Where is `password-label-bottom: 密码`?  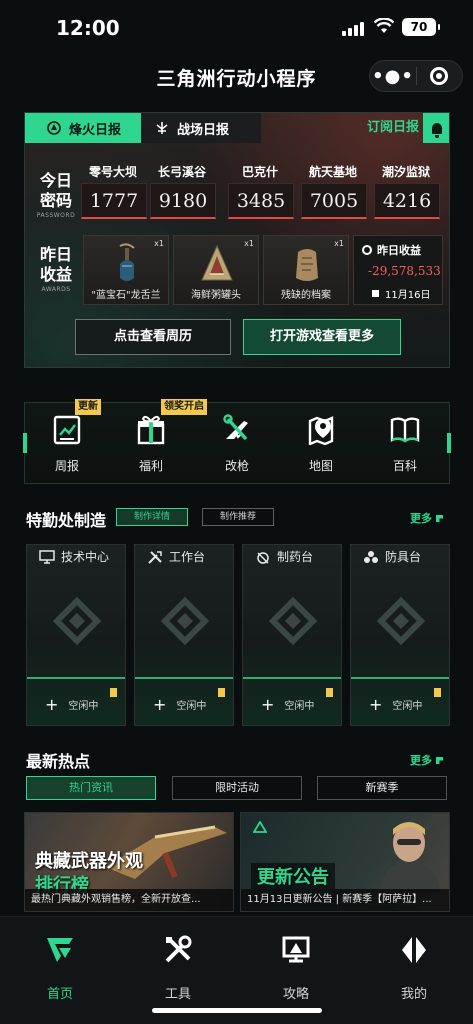 password-label-bottom: 密码 is located at coordinates (55, 200).